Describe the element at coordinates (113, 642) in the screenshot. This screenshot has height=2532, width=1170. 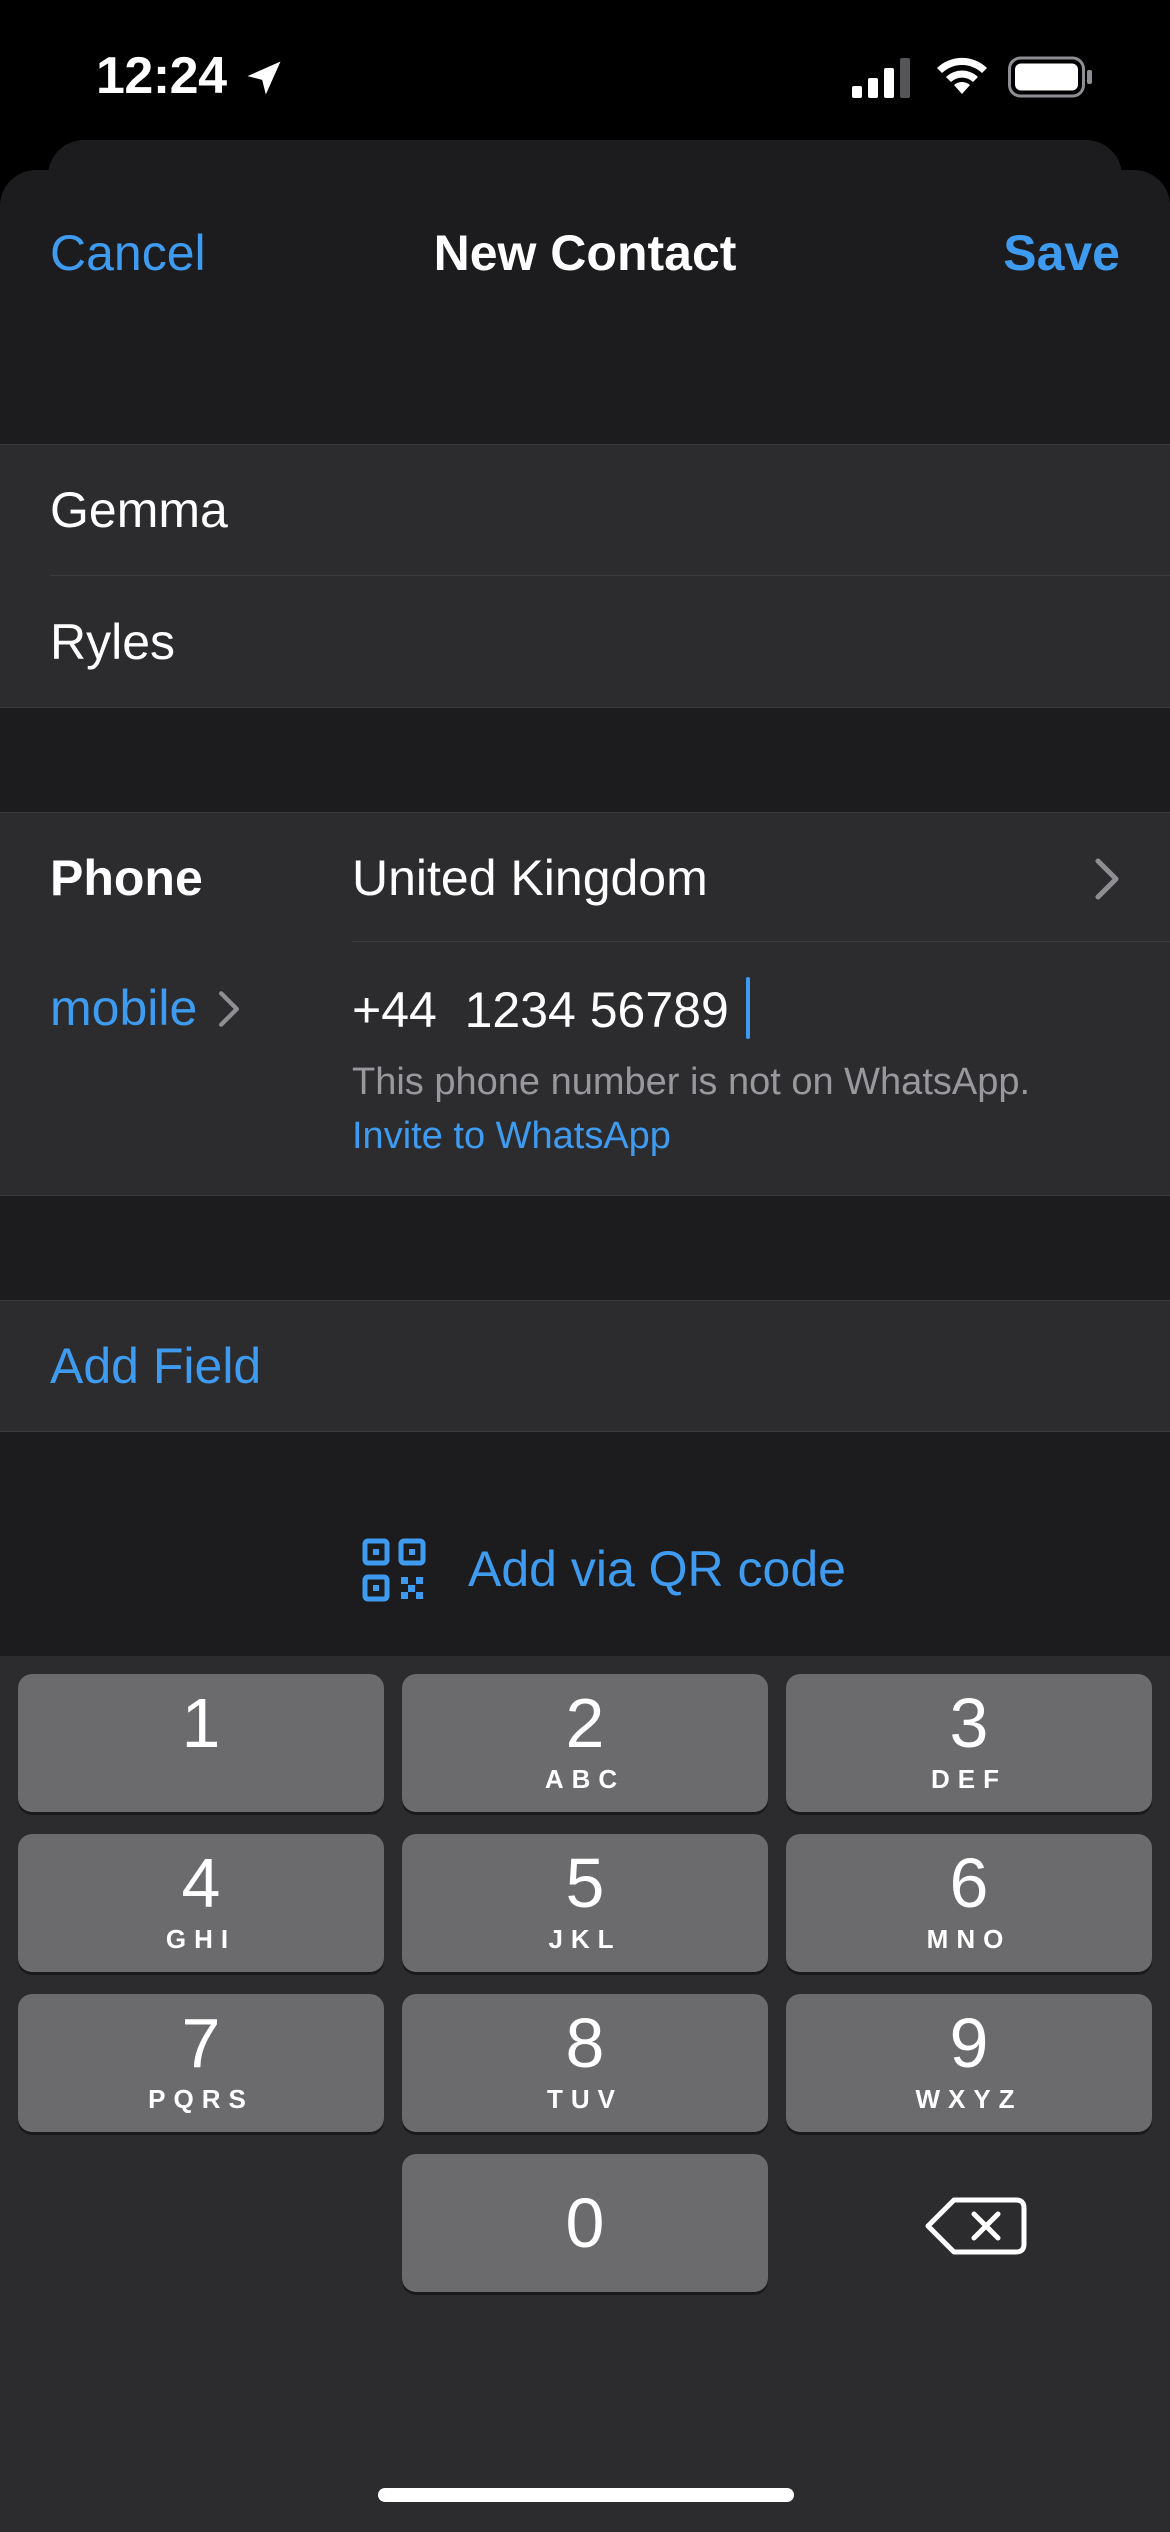
I see `last-name-value: Ryles` at that location.